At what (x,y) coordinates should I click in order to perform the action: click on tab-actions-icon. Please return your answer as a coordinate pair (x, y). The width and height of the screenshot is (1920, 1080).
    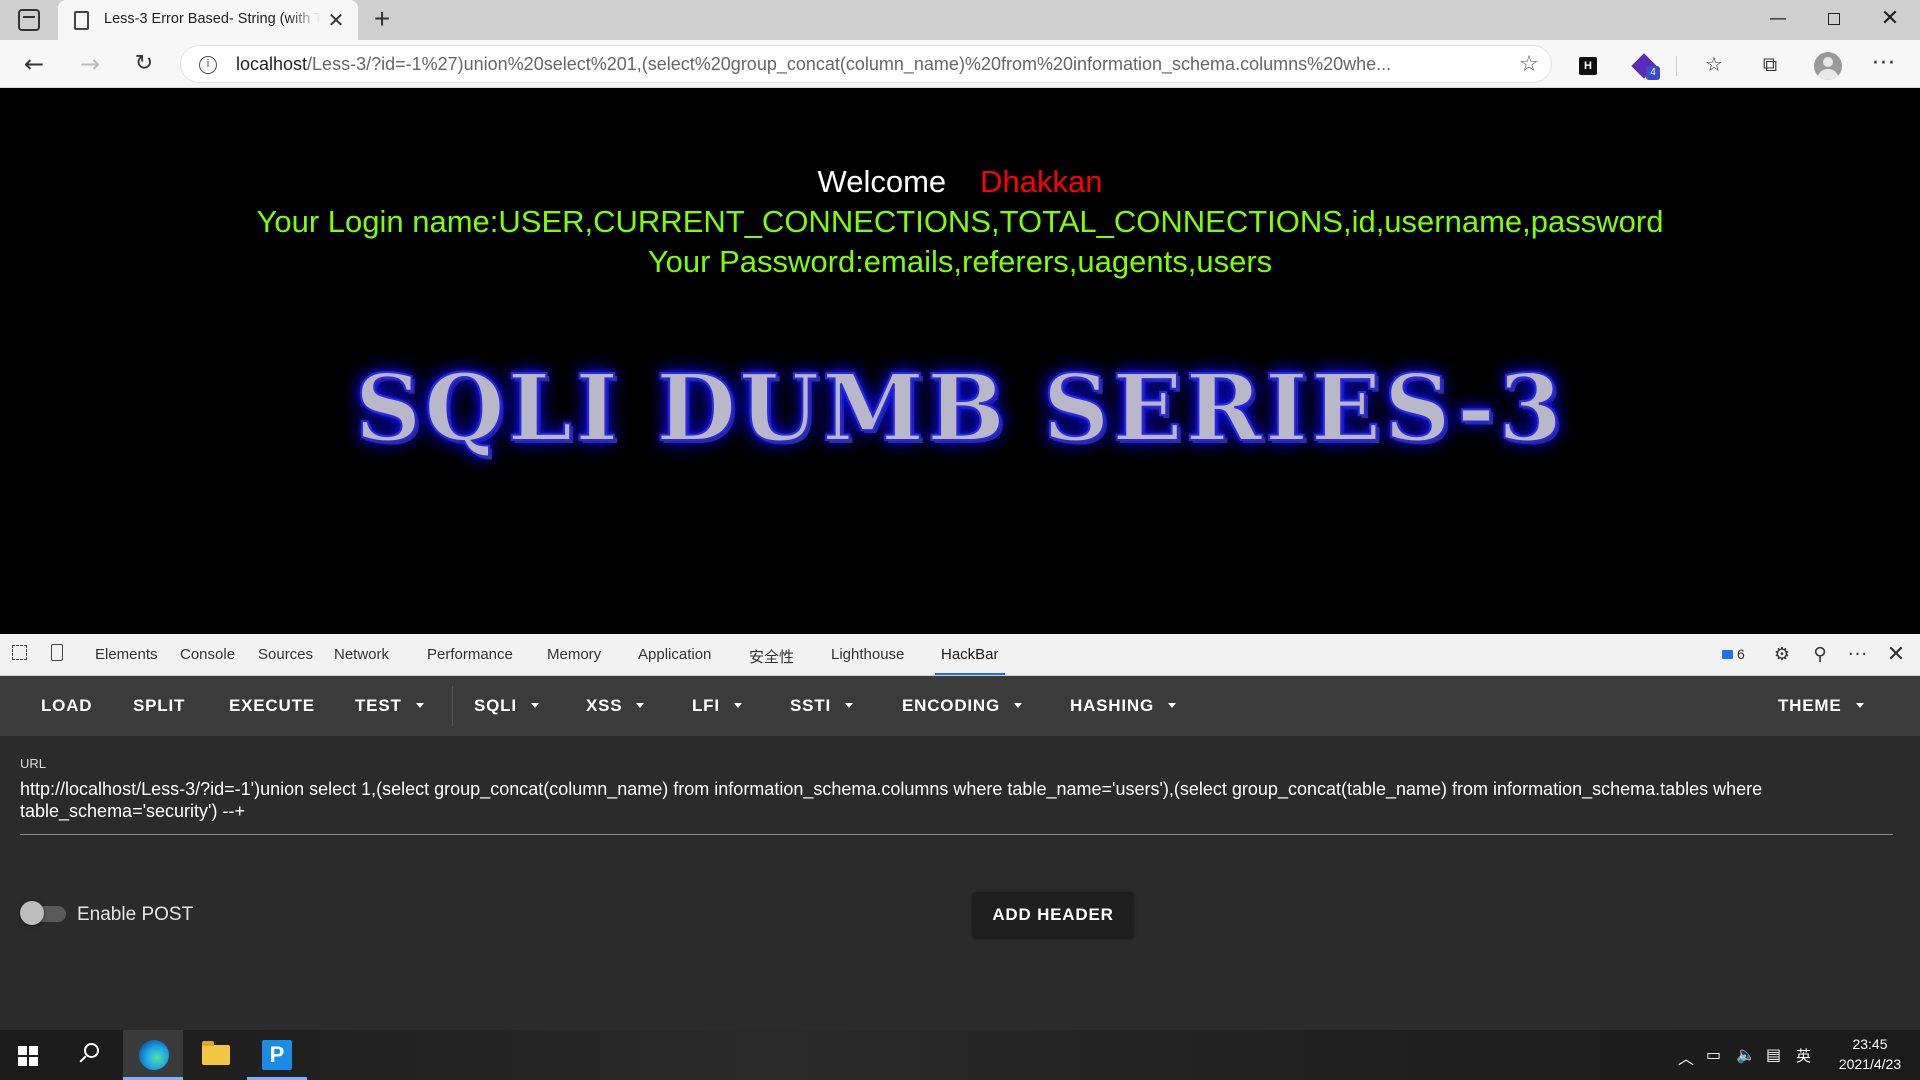
    Looking at the image, I should click on (29, 20).